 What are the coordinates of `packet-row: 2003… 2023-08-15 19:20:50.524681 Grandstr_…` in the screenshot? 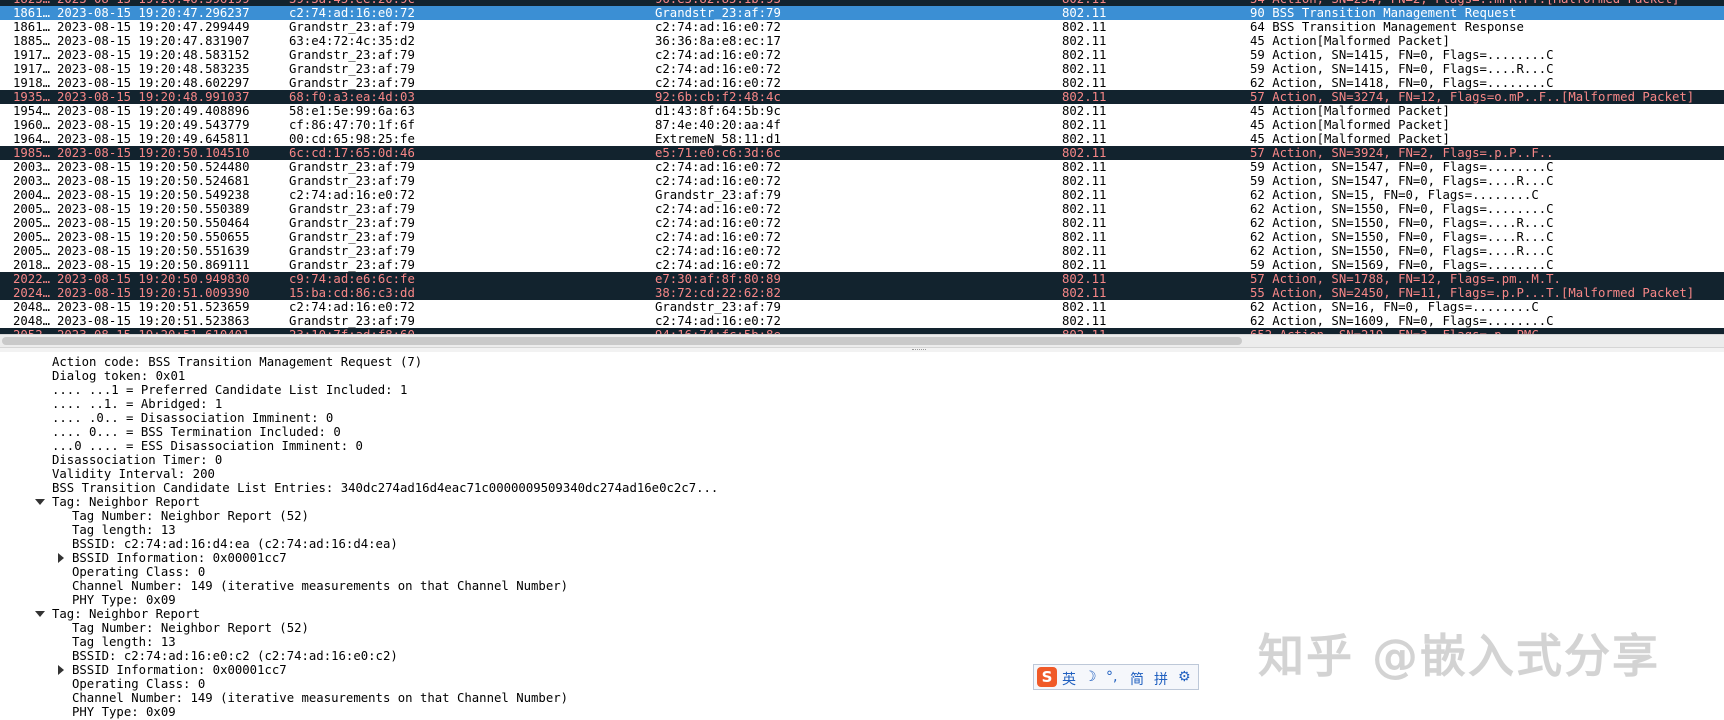 It's located at (862, 181).